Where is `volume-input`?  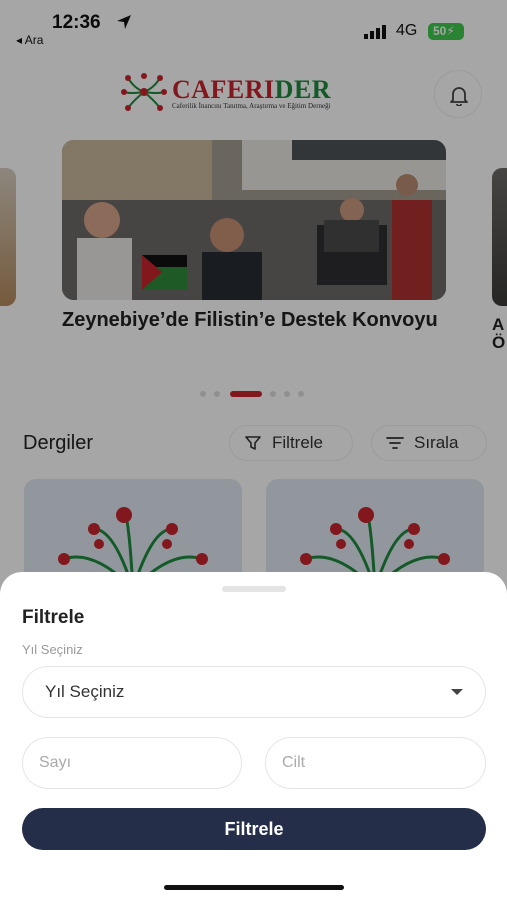
volume-input is located at coordinates (375, 763).